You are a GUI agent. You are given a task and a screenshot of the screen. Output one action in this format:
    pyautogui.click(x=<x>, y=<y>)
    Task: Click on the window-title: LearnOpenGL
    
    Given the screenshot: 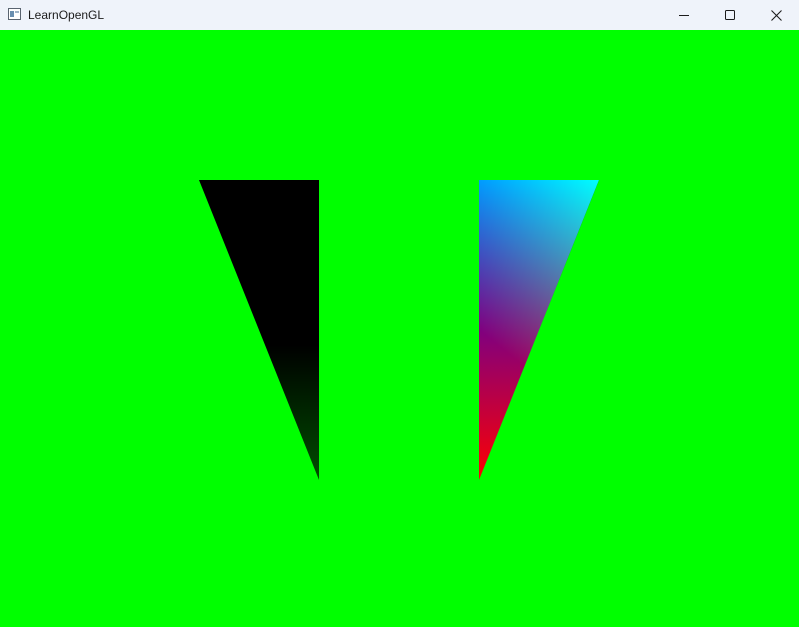 What is the action you would take?
    pyautogui.click(x=66, y=15)
    